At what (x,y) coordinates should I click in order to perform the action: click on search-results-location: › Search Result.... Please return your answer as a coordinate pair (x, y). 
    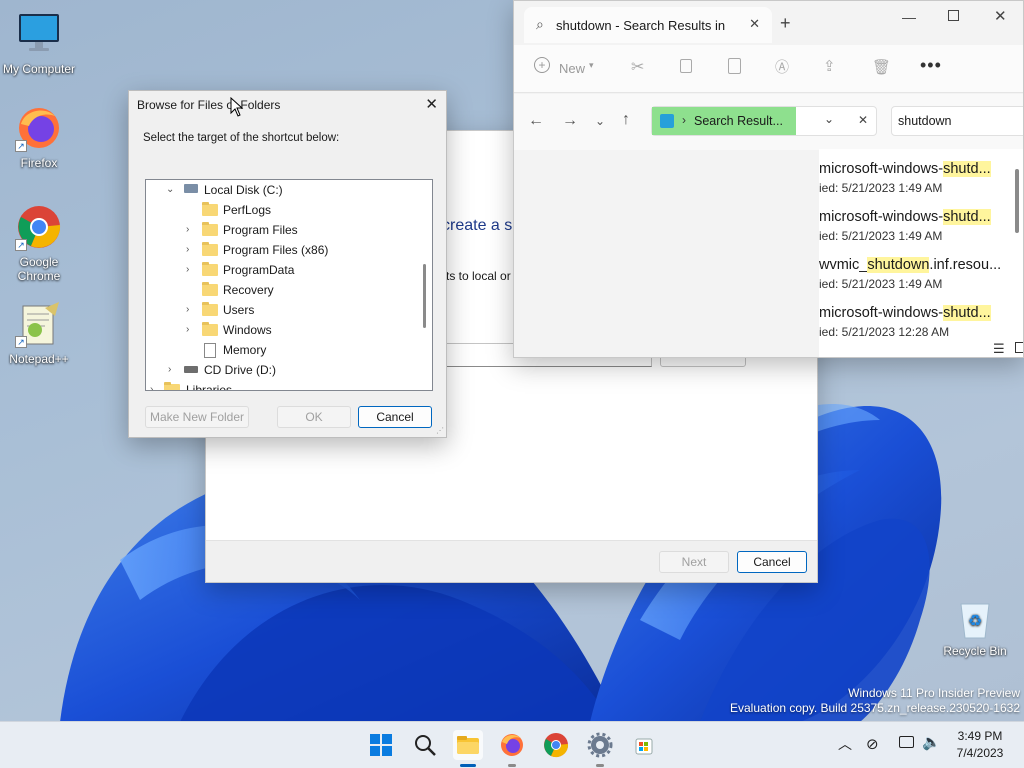
    Looking at the image, I should click on (724, 121).